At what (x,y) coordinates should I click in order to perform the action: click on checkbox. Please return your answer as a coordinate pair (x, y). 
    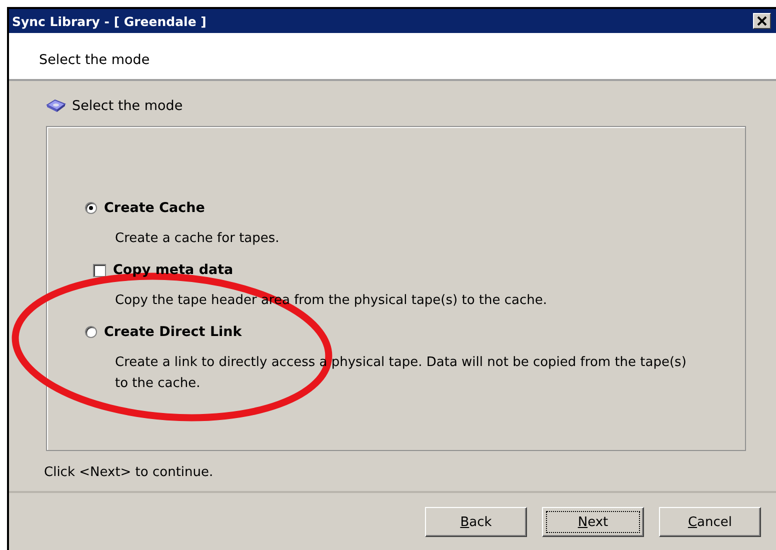
    Looking at the image, I should click on (99, 270).